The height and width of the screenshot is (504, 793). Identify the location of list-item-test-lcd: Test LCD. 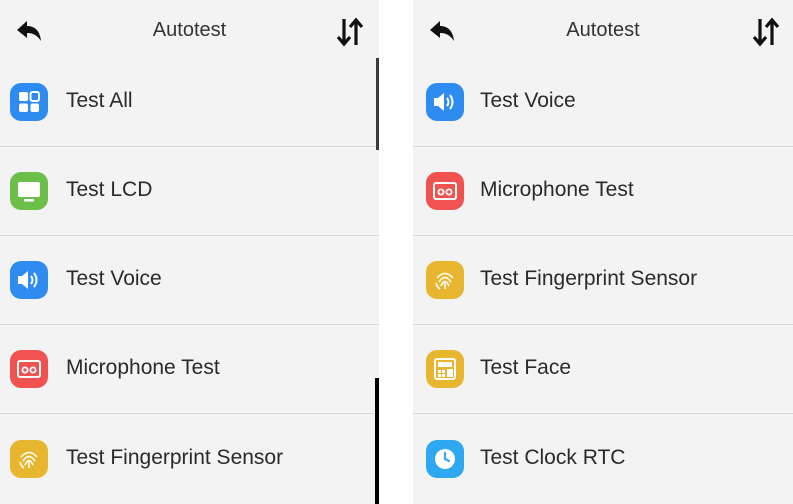
(189, 191).